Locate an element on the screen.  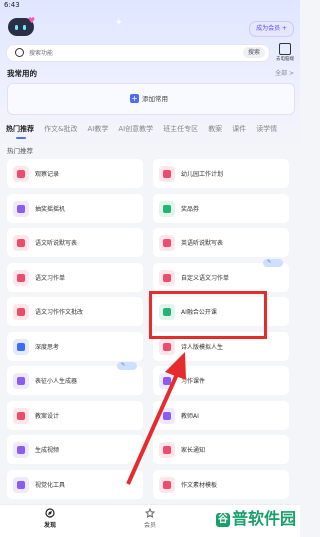
member-icon is located at coordinates (150, 513).